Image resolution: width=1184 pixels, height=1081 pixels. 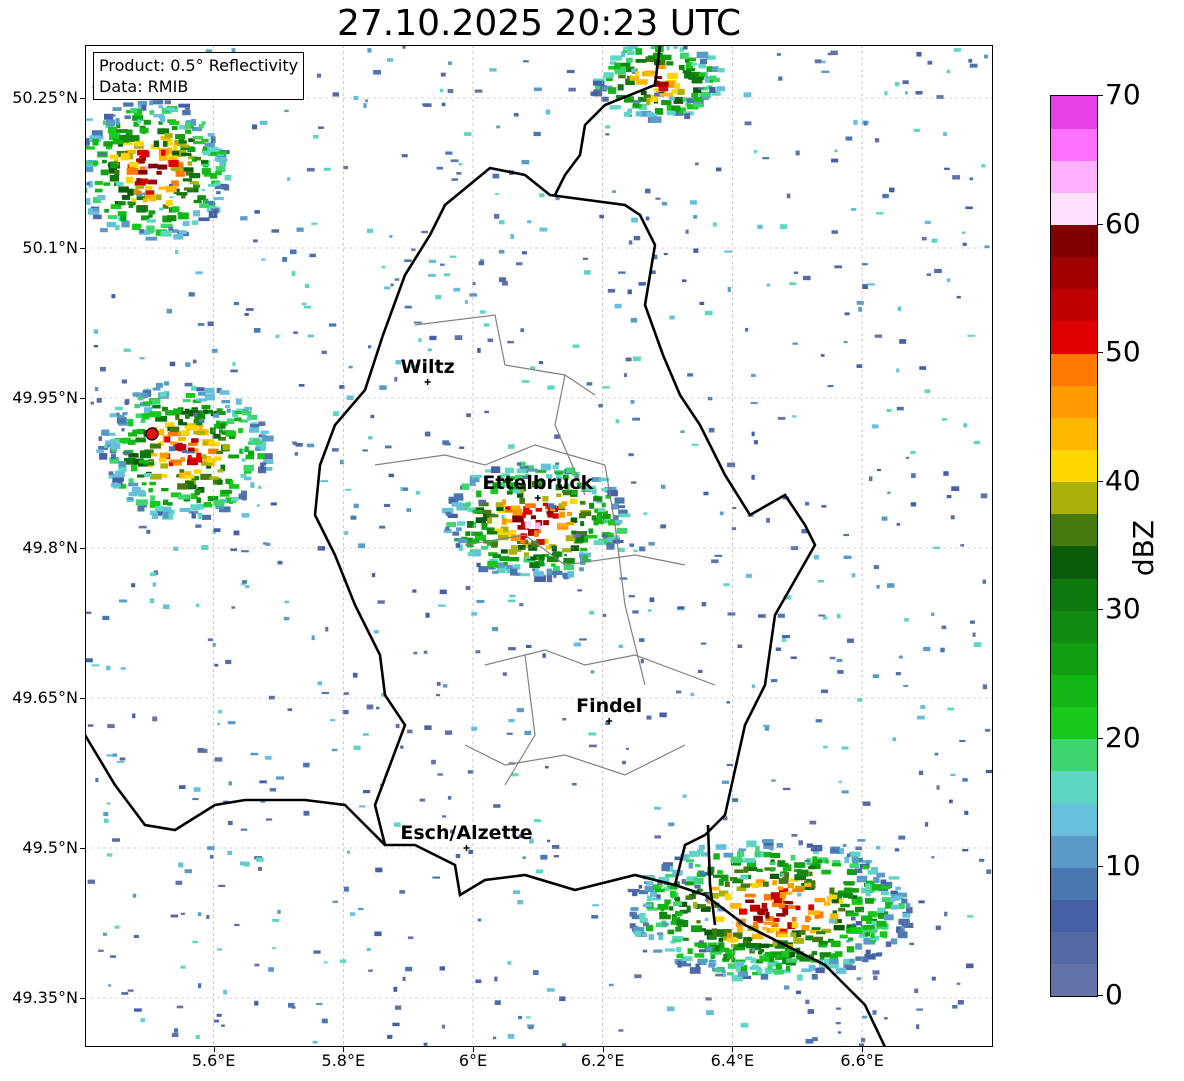 What do you see at coordinates (625, 575) in the screenshot?
I see `canton-border` at bounding box center [625, 575].